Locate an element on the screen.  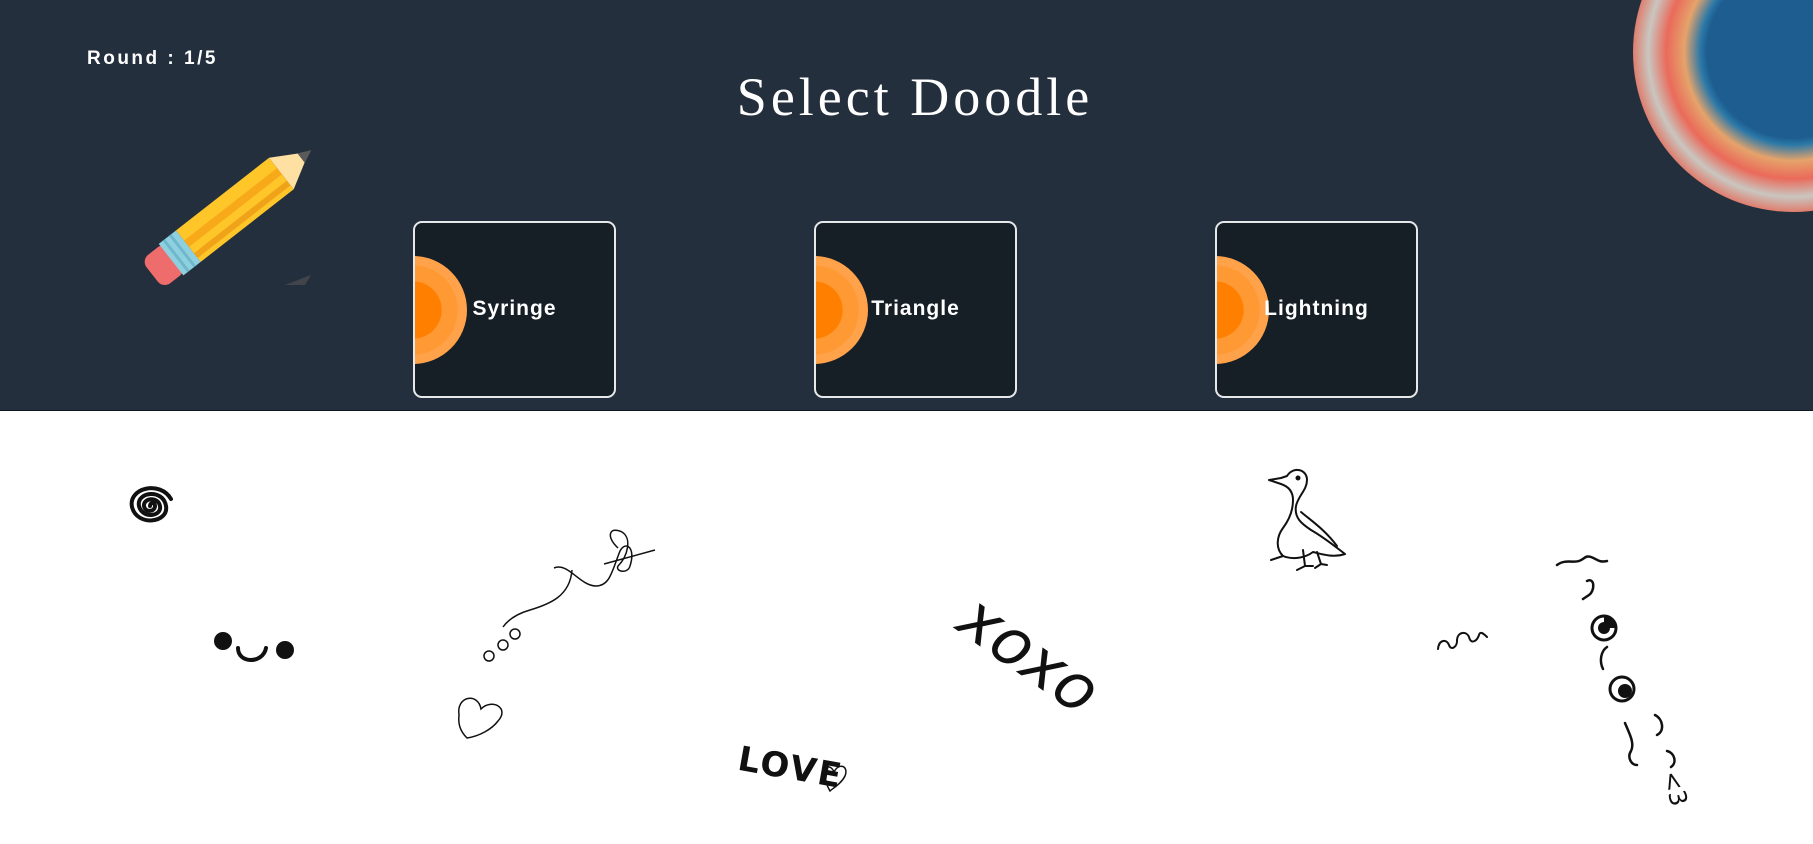
option-label: Lightning is located at coordinates (1316, 308).